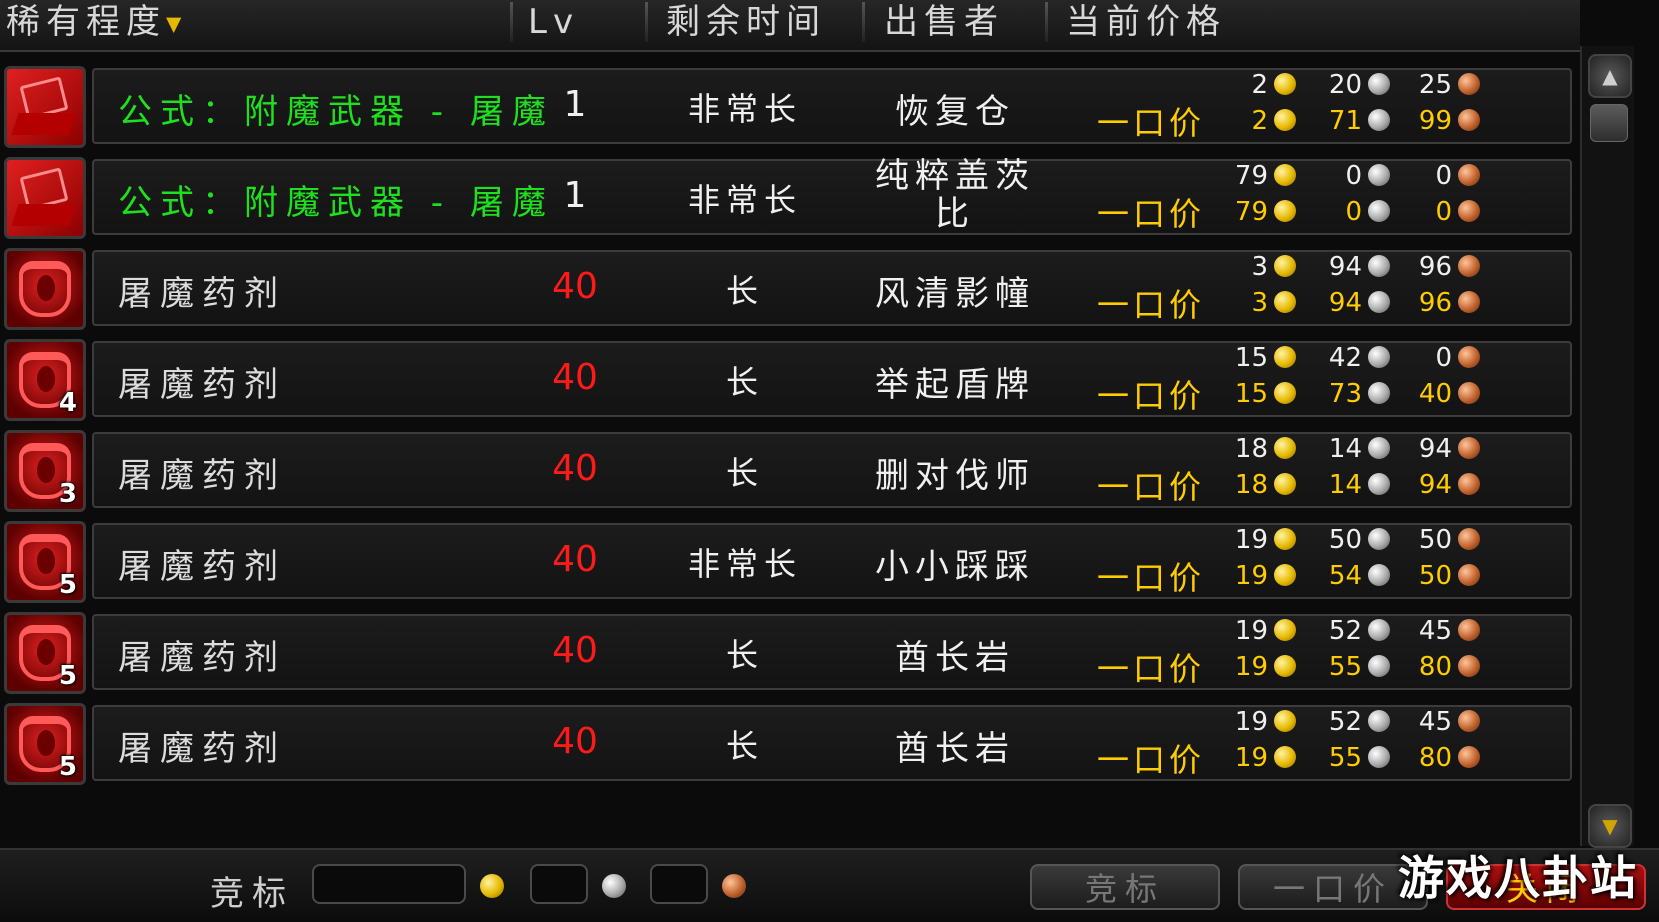 This screenshot has width=1659, height=922. Describe the element at coordinates (1435, 394) in the screenshot. I see `buyout-copper: 40` at that location.